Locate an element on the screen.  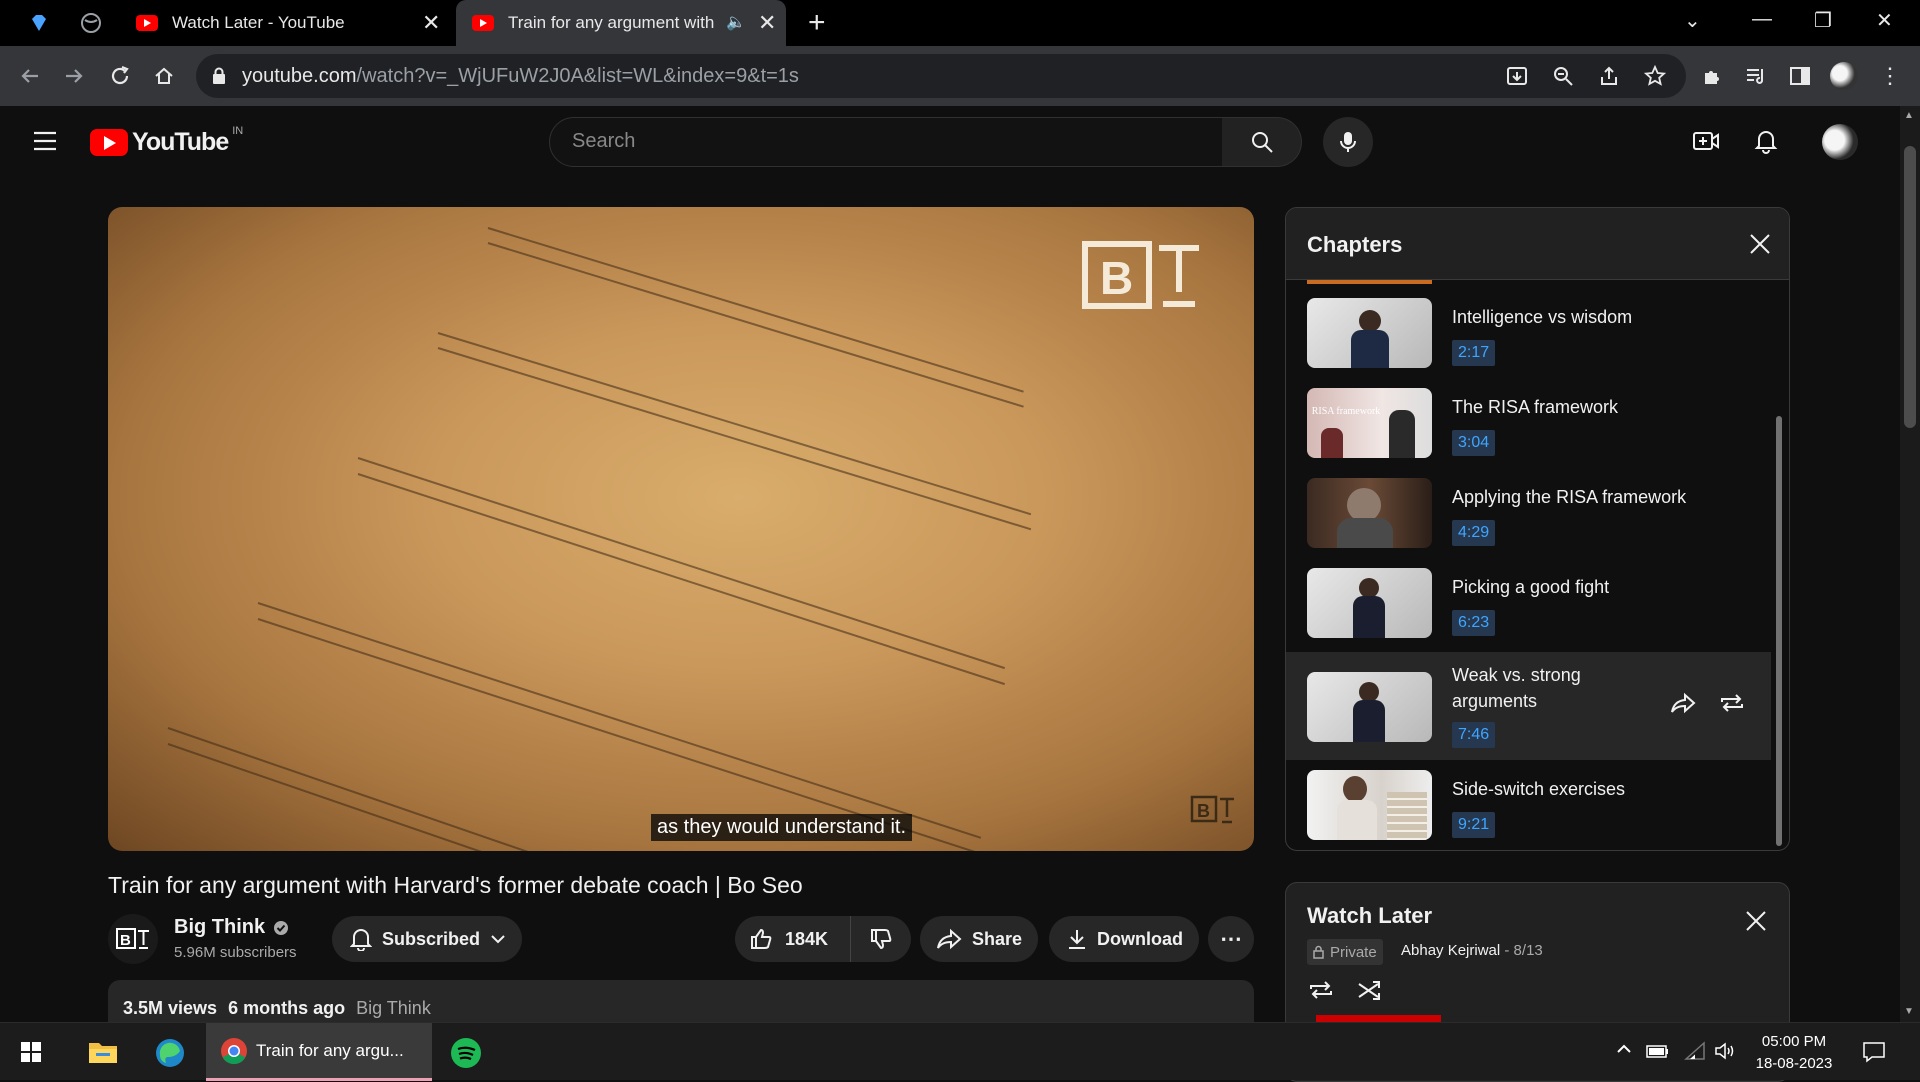
like-button: 184K is located at coordinates (793, 939).